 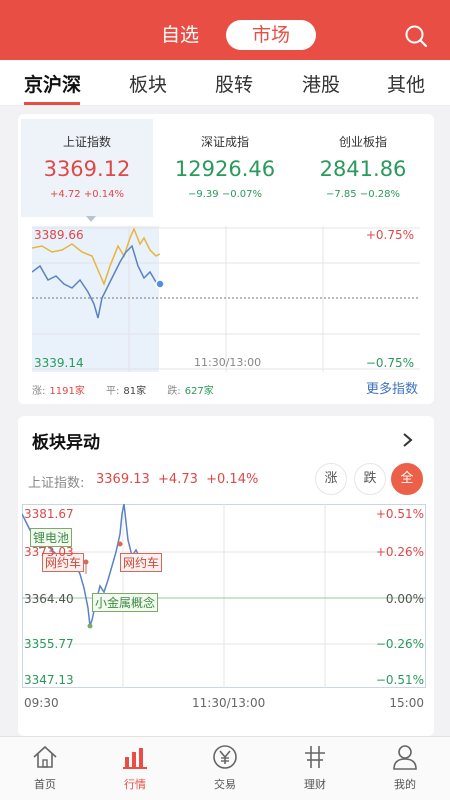 What do you see at coordinates (52, 83) in the screenshot?
I see `tab-hushen: 京沪深` at bounding box center [52, 83].